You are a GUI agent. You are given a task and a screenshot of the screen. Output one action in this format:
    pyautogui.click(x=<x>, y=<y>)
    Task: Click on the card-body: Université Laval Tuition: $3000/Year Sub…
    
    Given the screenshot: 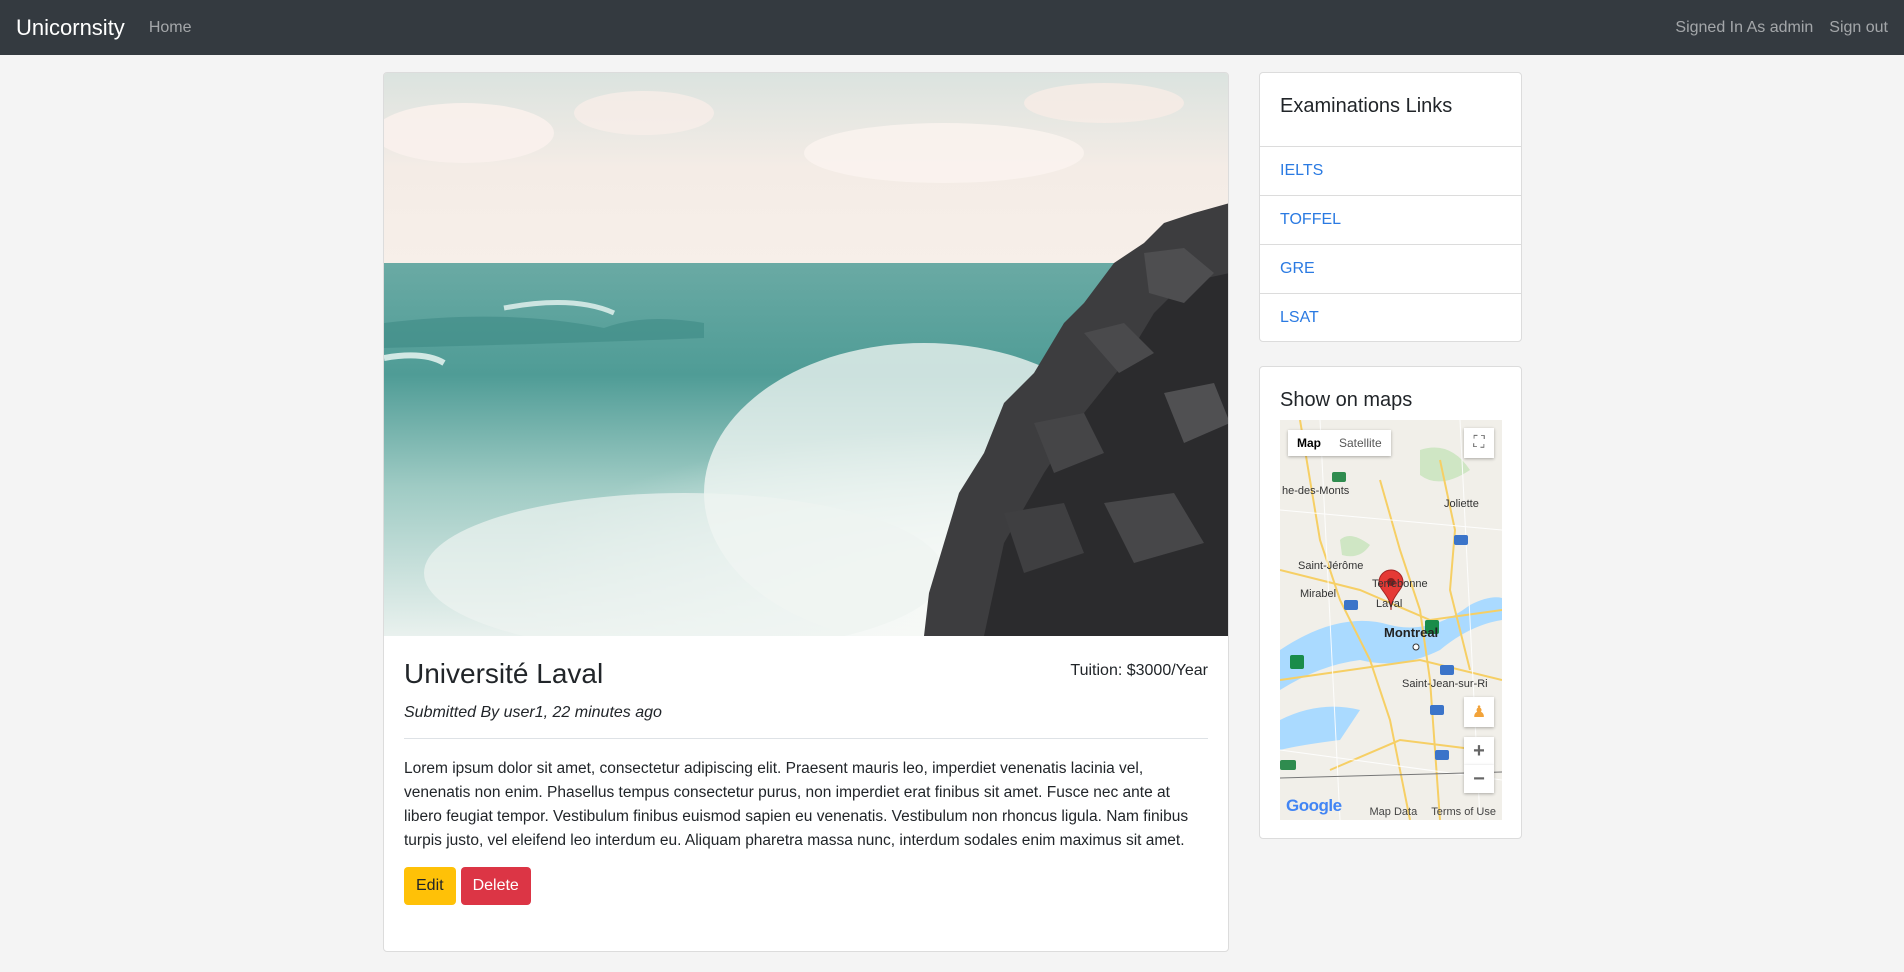 What is the action you would take?
    pyautogui.click(x=806, y=780)
    